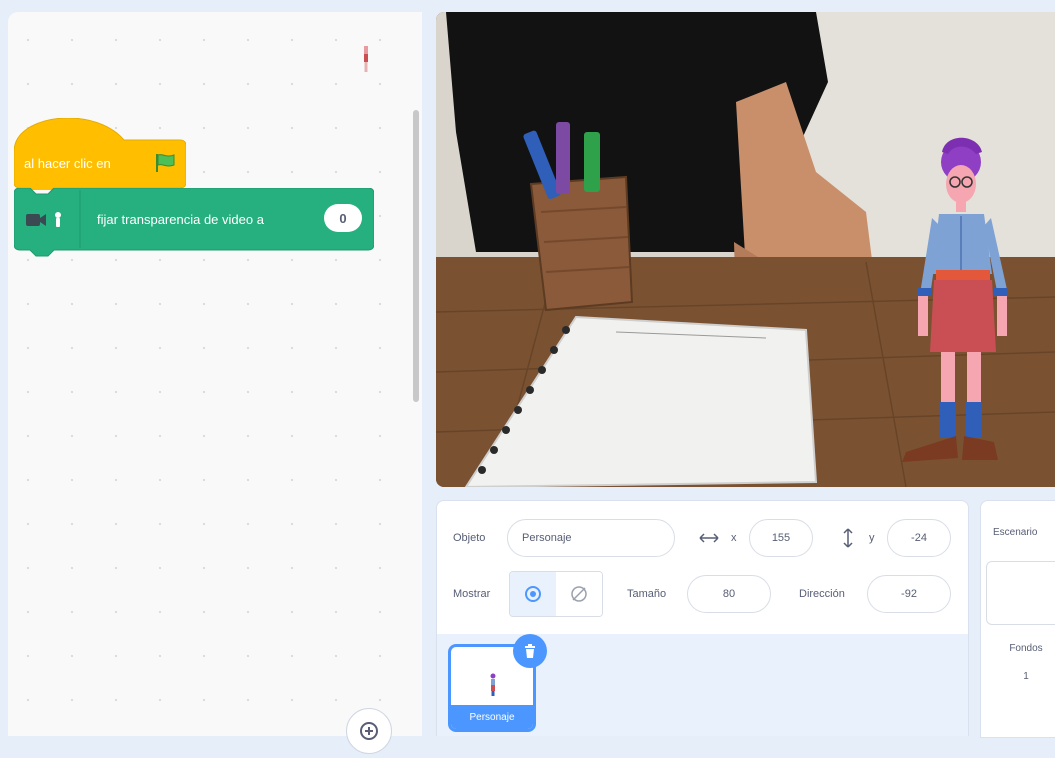 This screenshot has width=1055, height=758. What do you see at coordinates (591, 538) in the screenshot?
I see `sprite-name-input: Personaje` at bounding box center [591, 538].